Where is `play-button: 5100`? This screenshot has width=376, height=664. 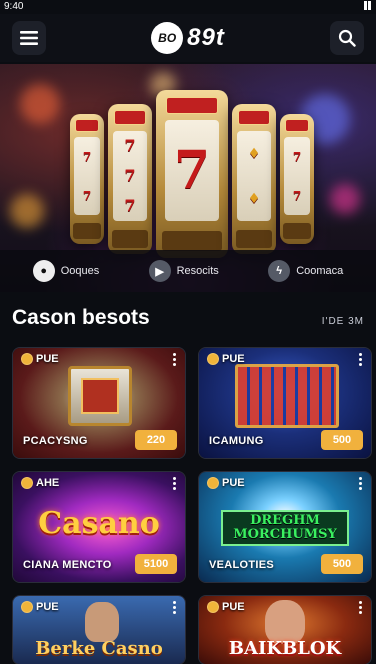
play-button: 5100 is located at coordinates (156, 564).